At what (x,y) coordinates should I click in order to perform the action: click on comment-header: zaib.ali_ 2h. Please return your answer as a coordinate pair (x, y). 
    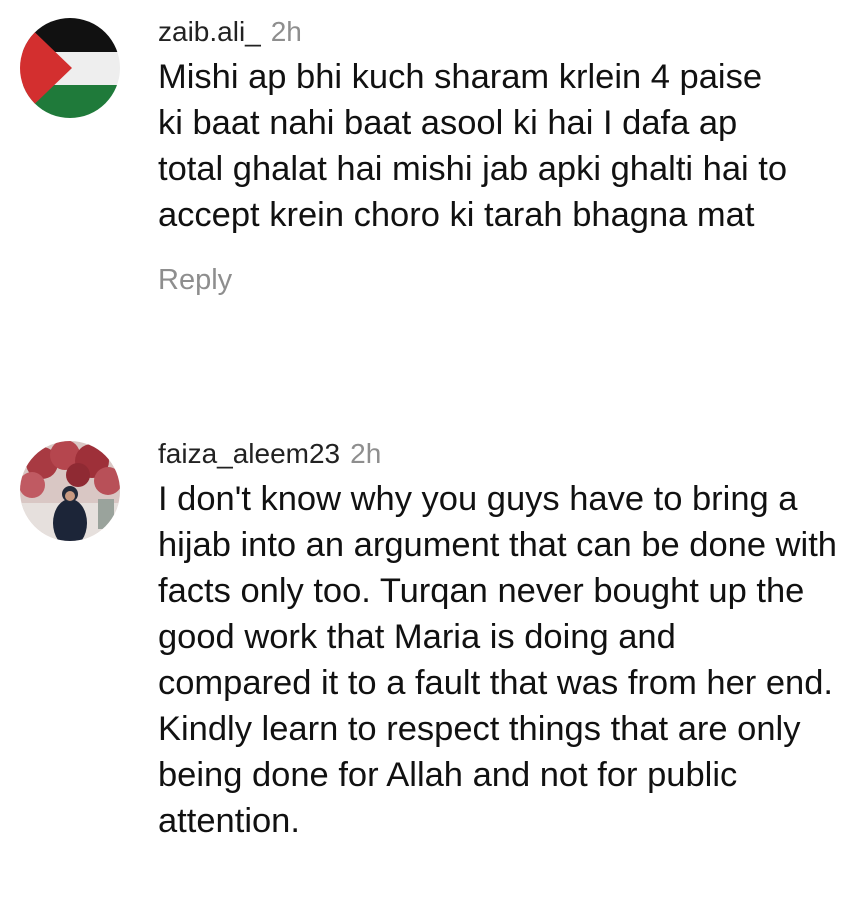
    Looking at the image, I should click on (498, 32).